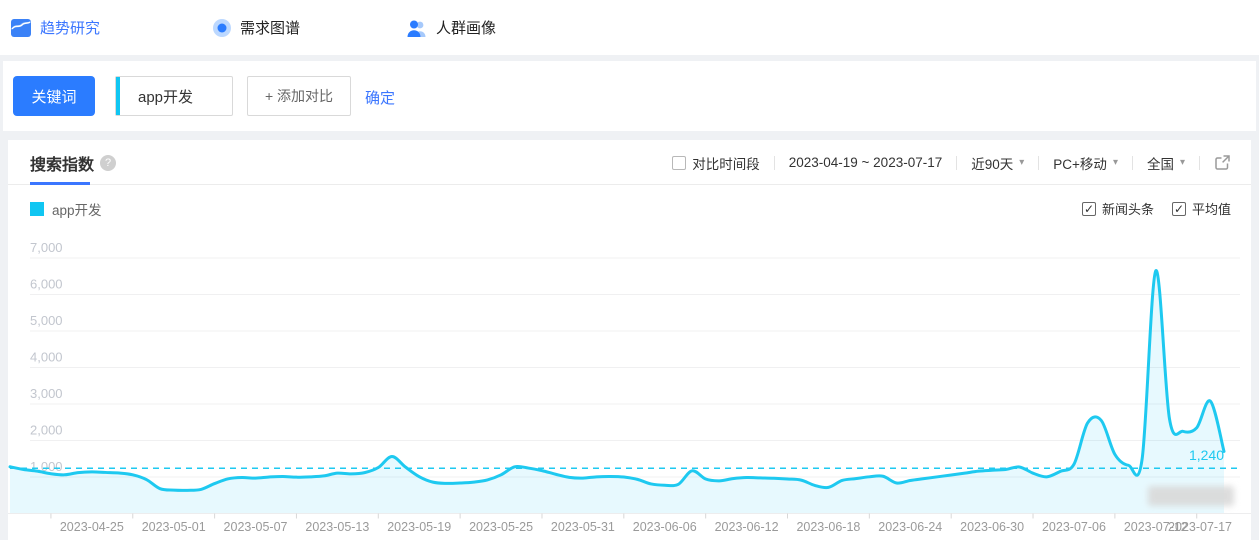 This screenshot has height=540, width=1259. I want to click on series-legend-item: app开发, so click(66, 209).